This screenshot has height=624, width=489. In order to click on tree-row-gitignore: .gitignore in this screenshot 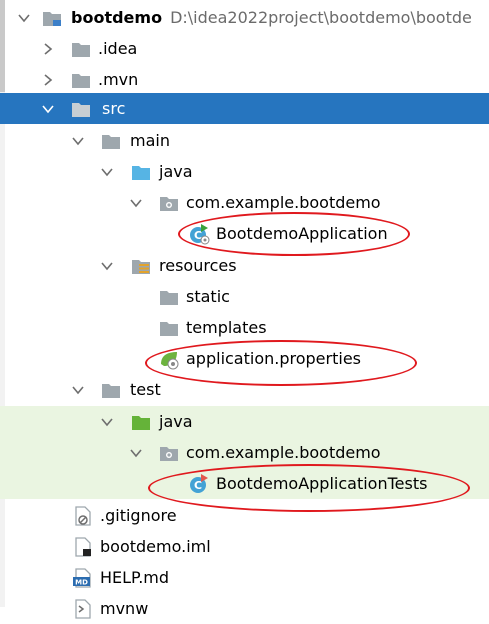, I will do `click(244, 515)`.